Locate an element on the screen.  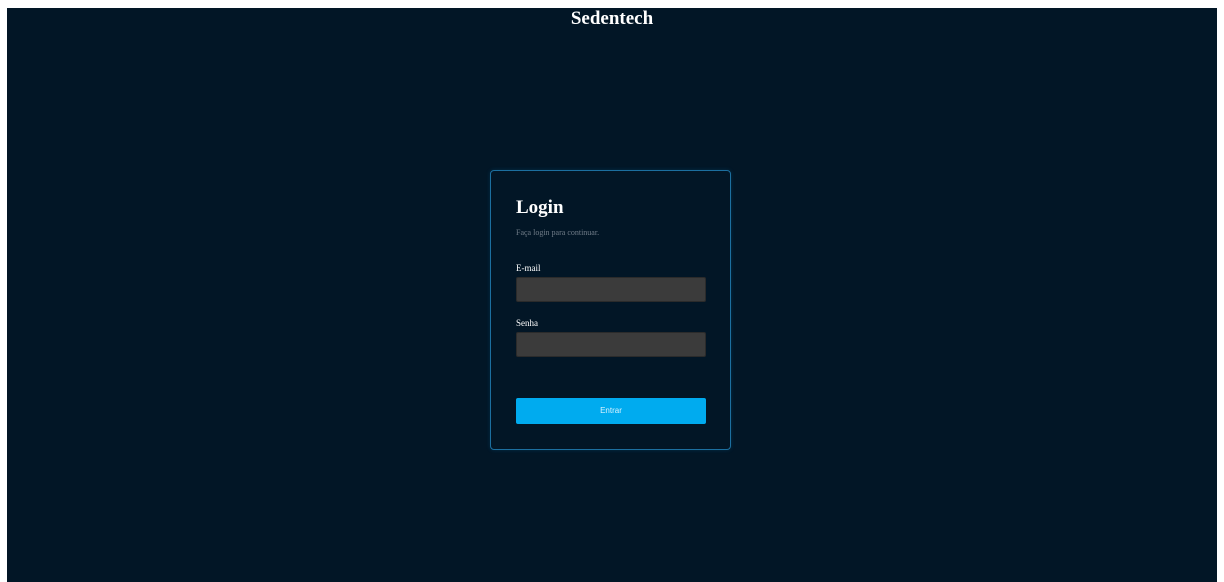
password-label: Senha is located at coordinates (527, 323).